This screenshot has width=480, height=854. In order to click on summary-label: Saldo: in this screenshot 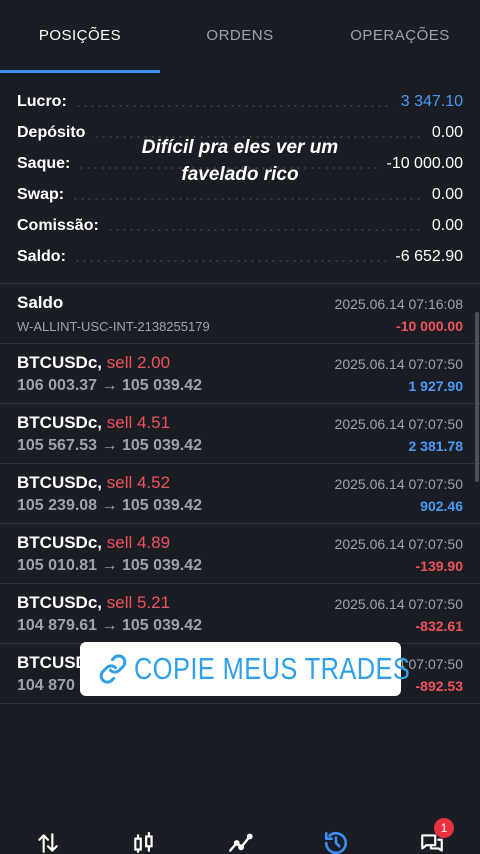, I will do `click(41, 256)`.